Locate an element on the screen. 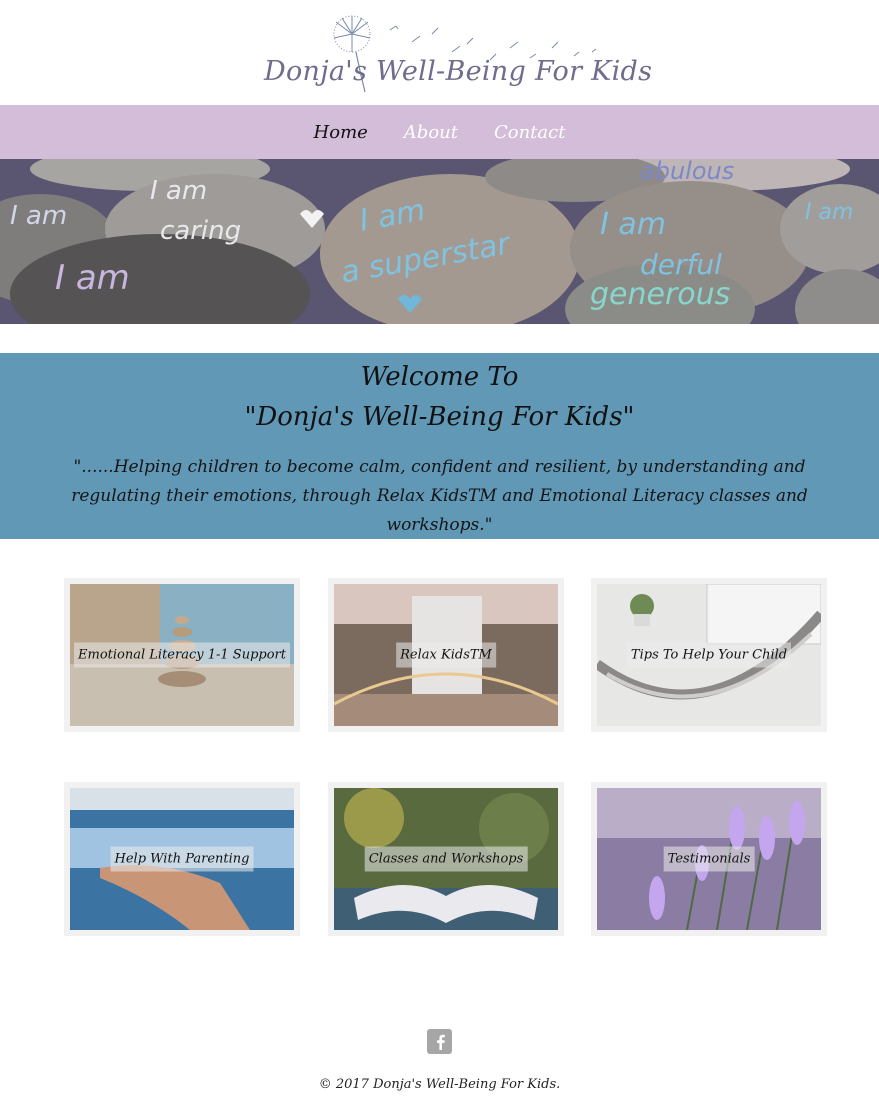  stacked-stones-image: Emotional Literacy 1-1 Support is located at coordinates (182, 655).